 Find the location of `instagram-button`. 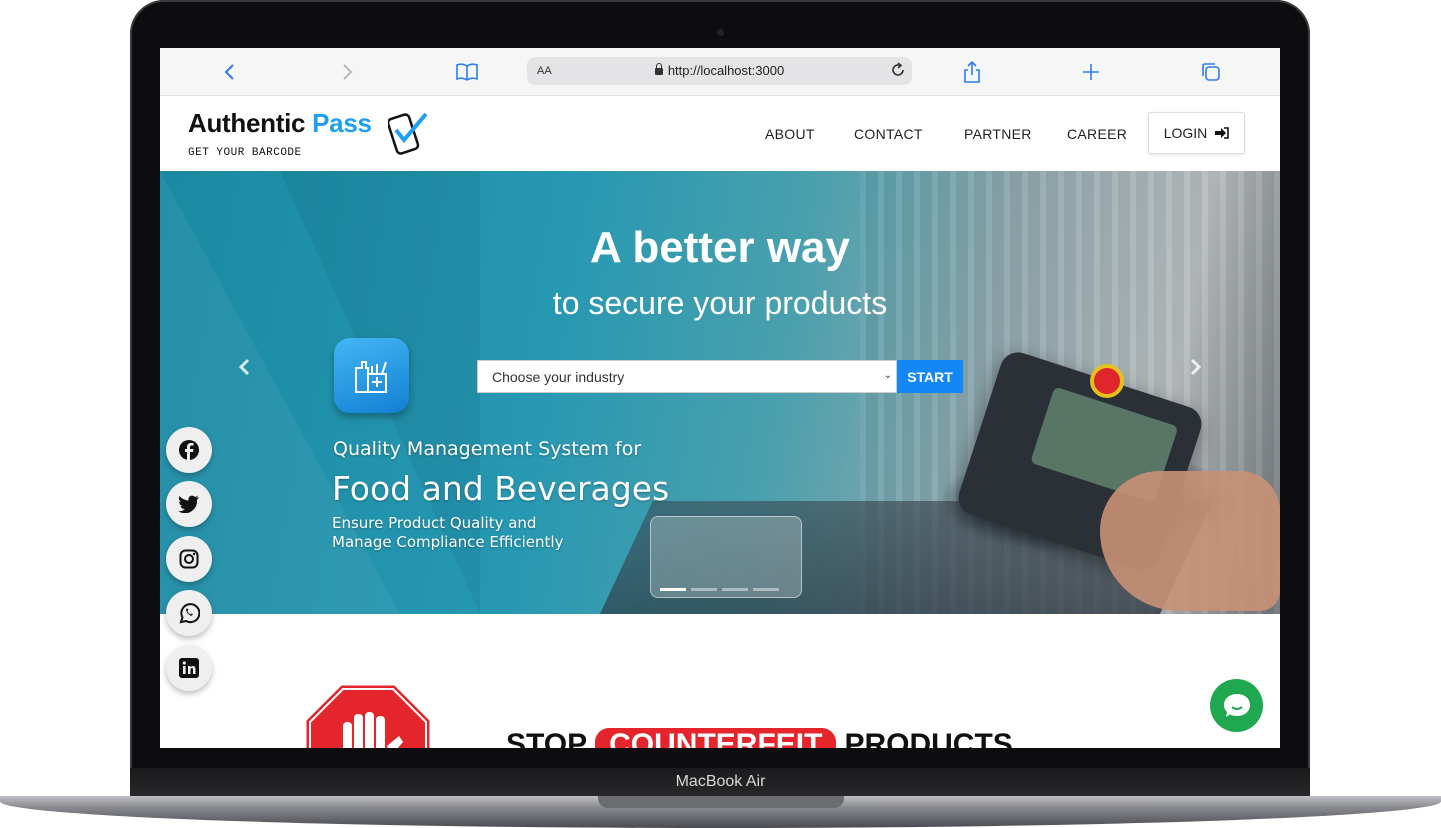

instagram-button is located at coordinates (189, 559).